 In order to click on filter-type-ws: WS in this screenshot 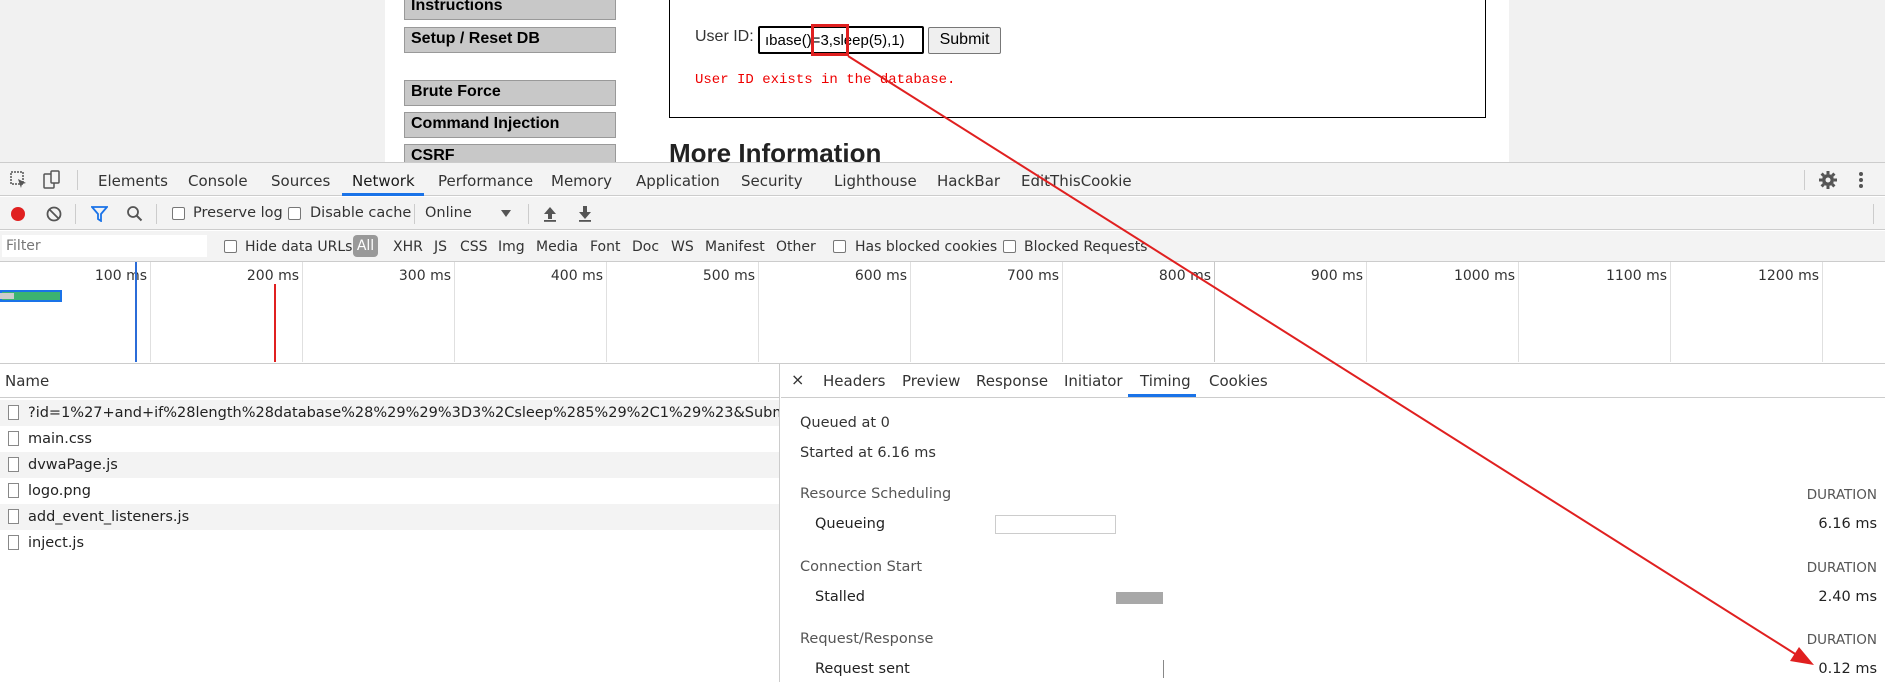, I will do `click(682, 247)`.